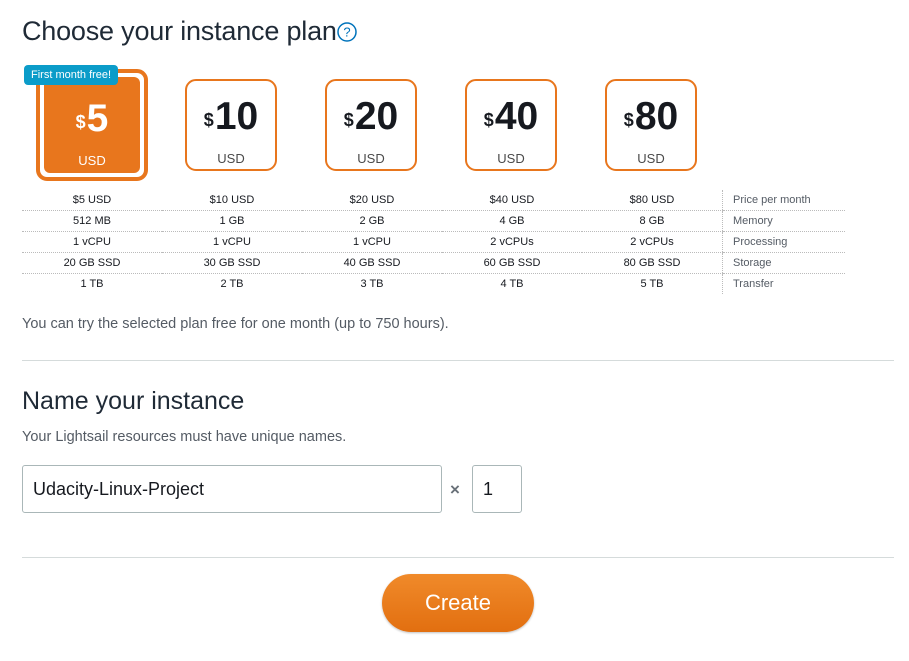 The height and width of the screenshot is (661, 909). What do you see at coordinates (92, 118) in the screenshot?
I see `plan-price: $5` at bounding box center [92, 118].